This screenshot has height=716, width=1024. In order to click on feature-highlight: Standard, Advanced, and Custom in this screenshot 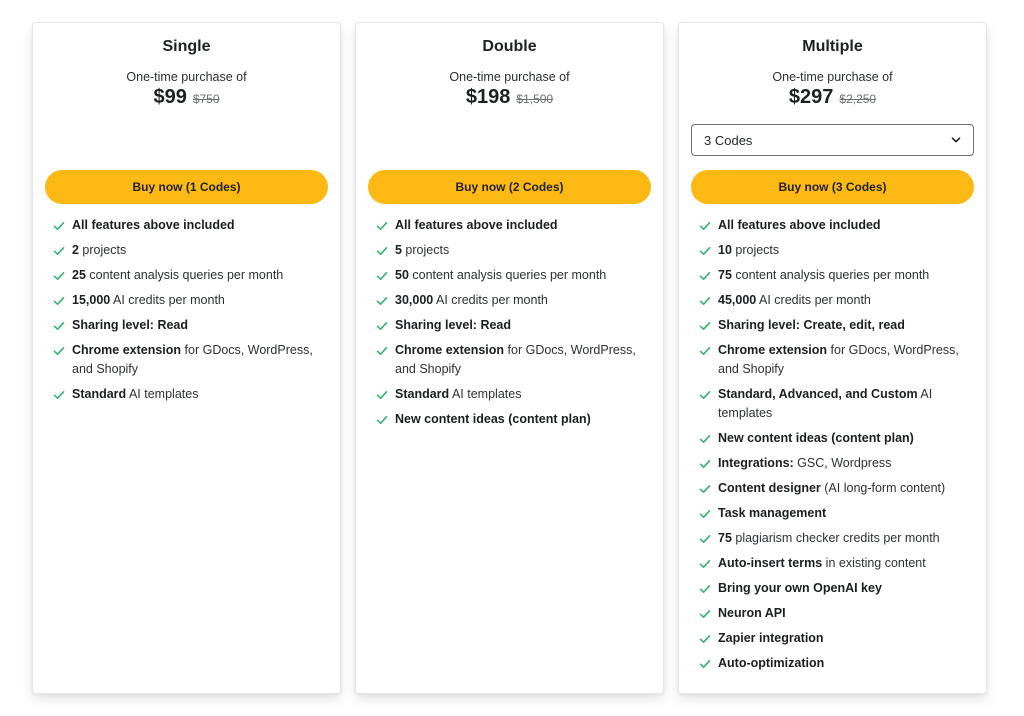, I will do `click(818, 394)`.